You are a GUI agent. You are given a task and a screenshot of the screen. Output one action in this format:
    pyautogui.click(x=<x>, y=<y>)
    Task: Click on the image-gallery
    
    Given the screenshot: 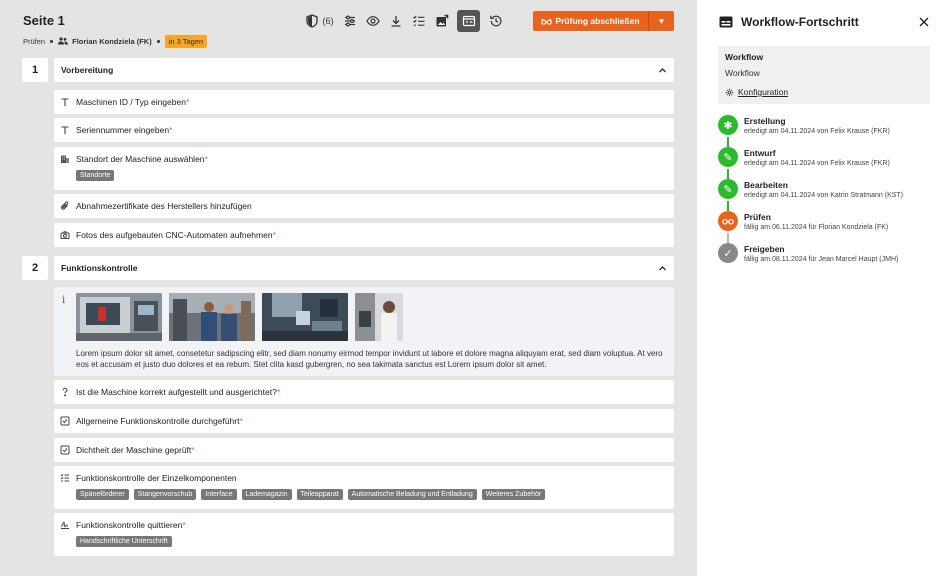 What is the action you would take?
    pyautogui.click(x=239, y=317)
    